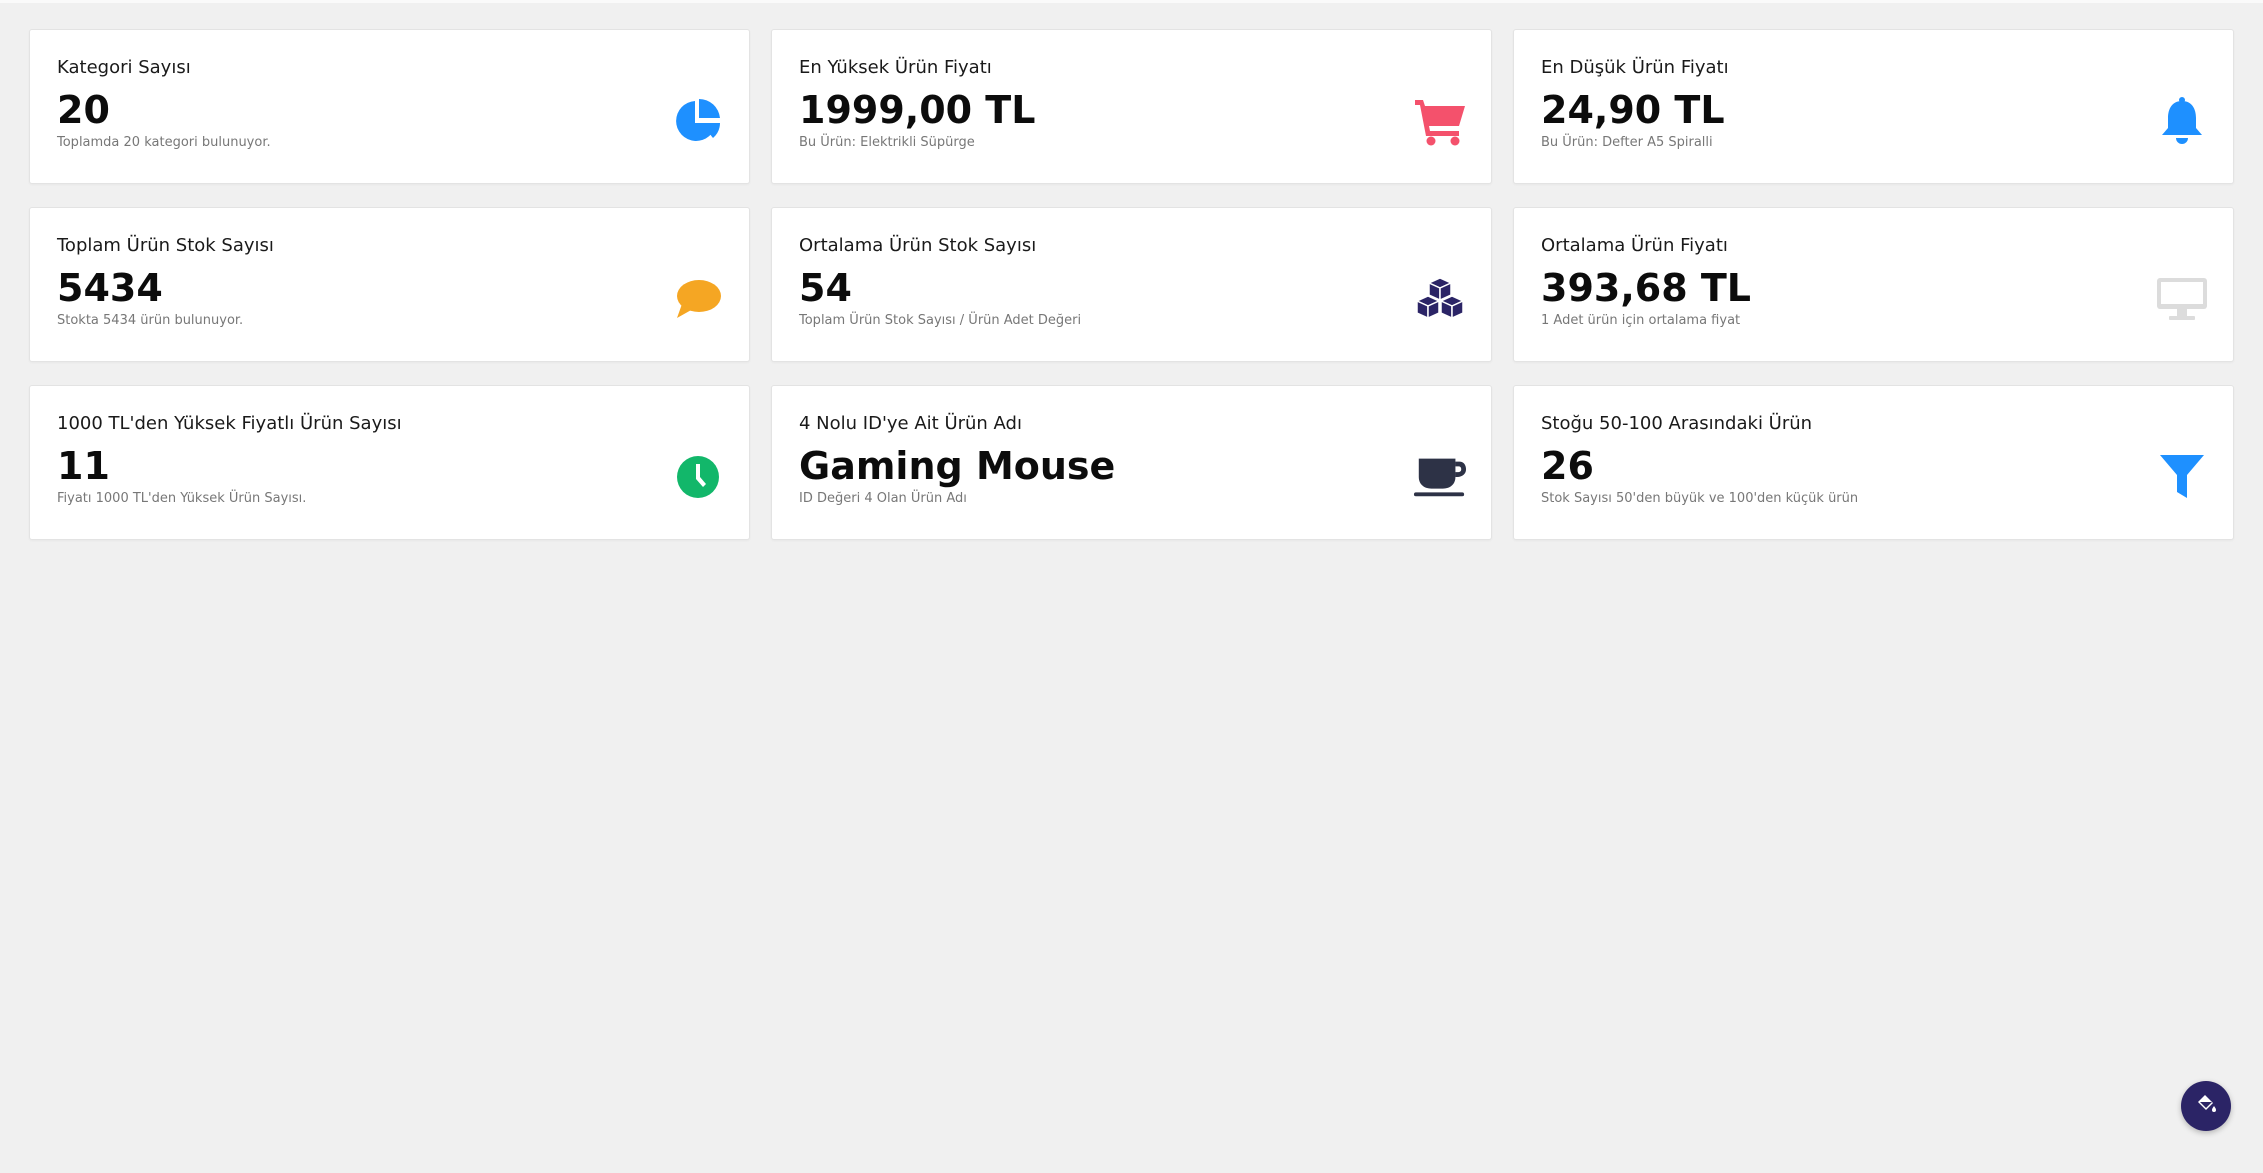 The width and height of the screenshot is (2263, 1173). Describe the element at coordinates (1567, 466) in the screenshot. I see `card-value: 26` at that location.